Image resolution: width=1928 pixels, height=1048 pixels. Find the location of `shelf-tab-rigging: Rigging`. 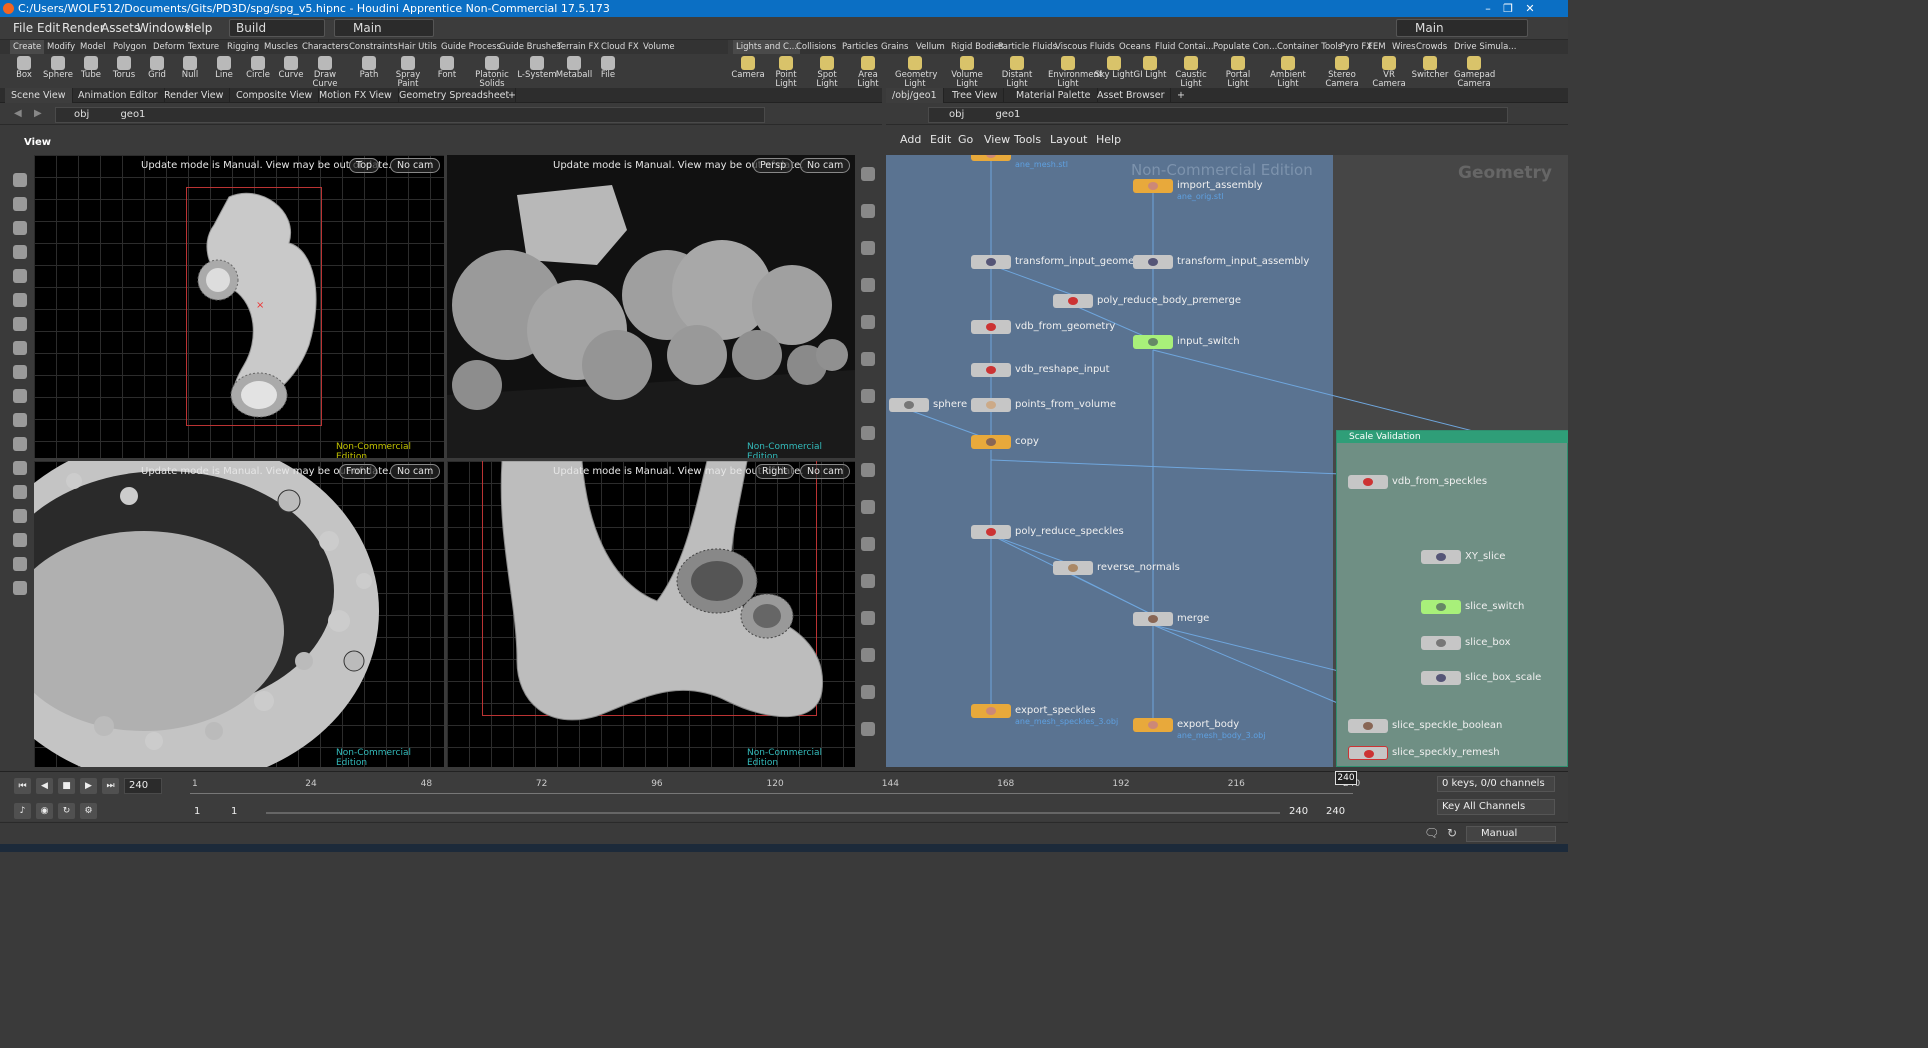

shelf-tab-rigging: Rigging is located at coordinates (243, 47).